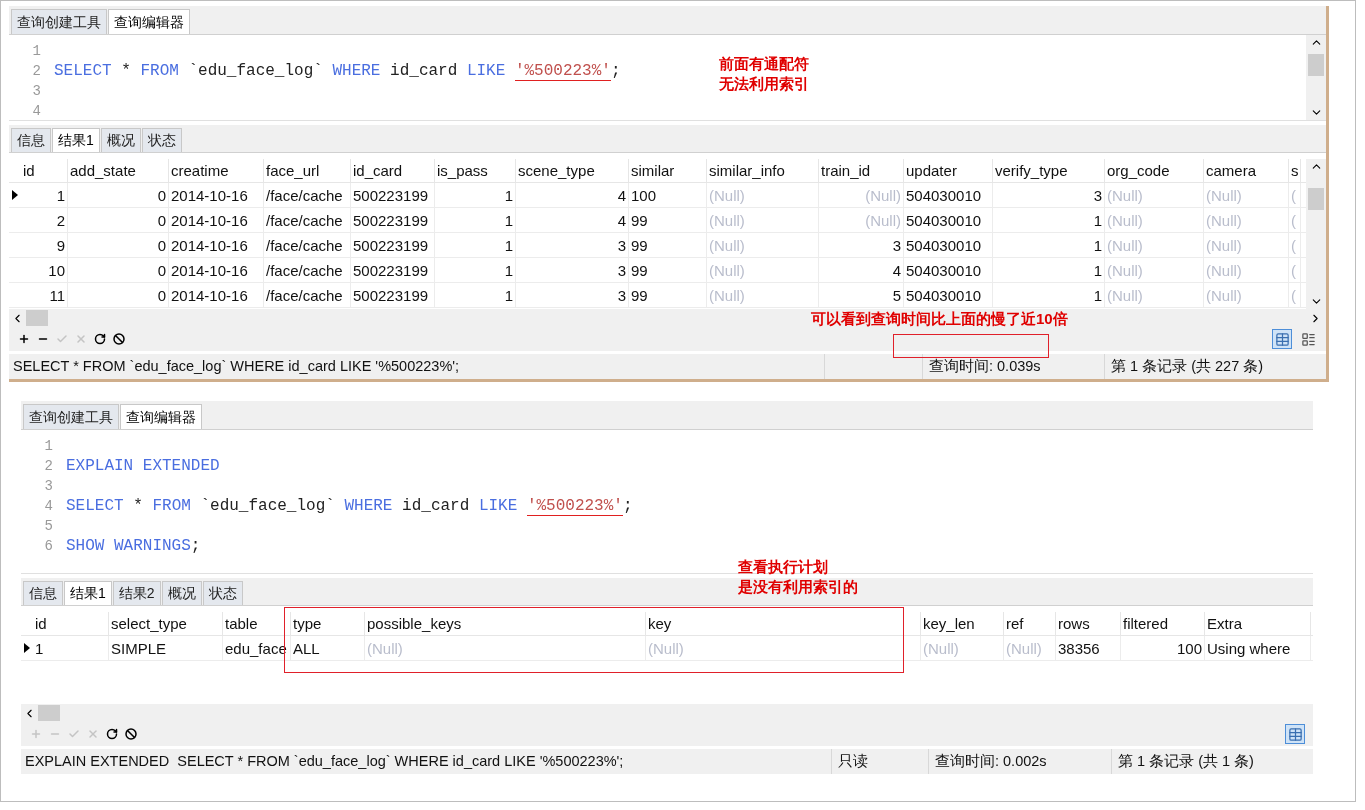 Image resolution: width=1365 pixels, height=810 pixels. I want to click on column-header: updater, so click(948, 170).